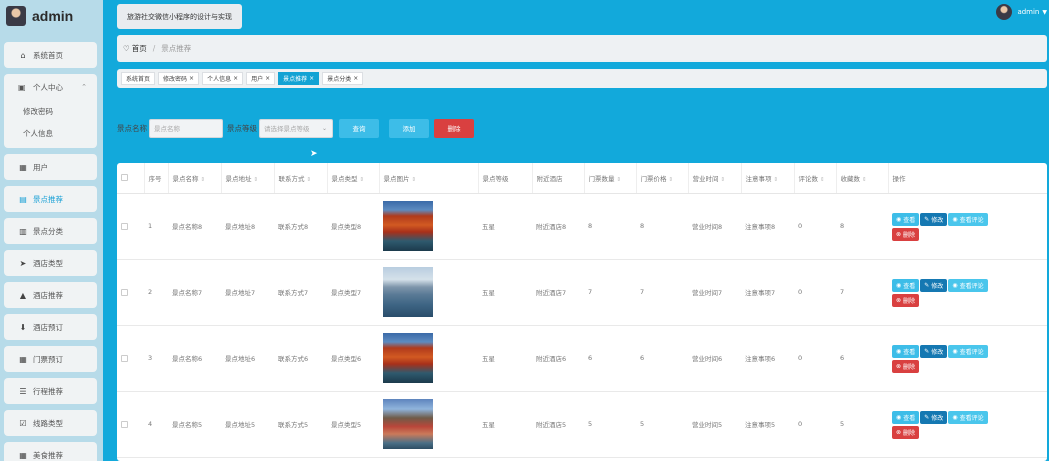 The height and width of the screenshot is (461, 1049). Describe the element at coordinates (715, 178) in the screenshot. I see `column-header: 营业时间 ⇕` at that location.